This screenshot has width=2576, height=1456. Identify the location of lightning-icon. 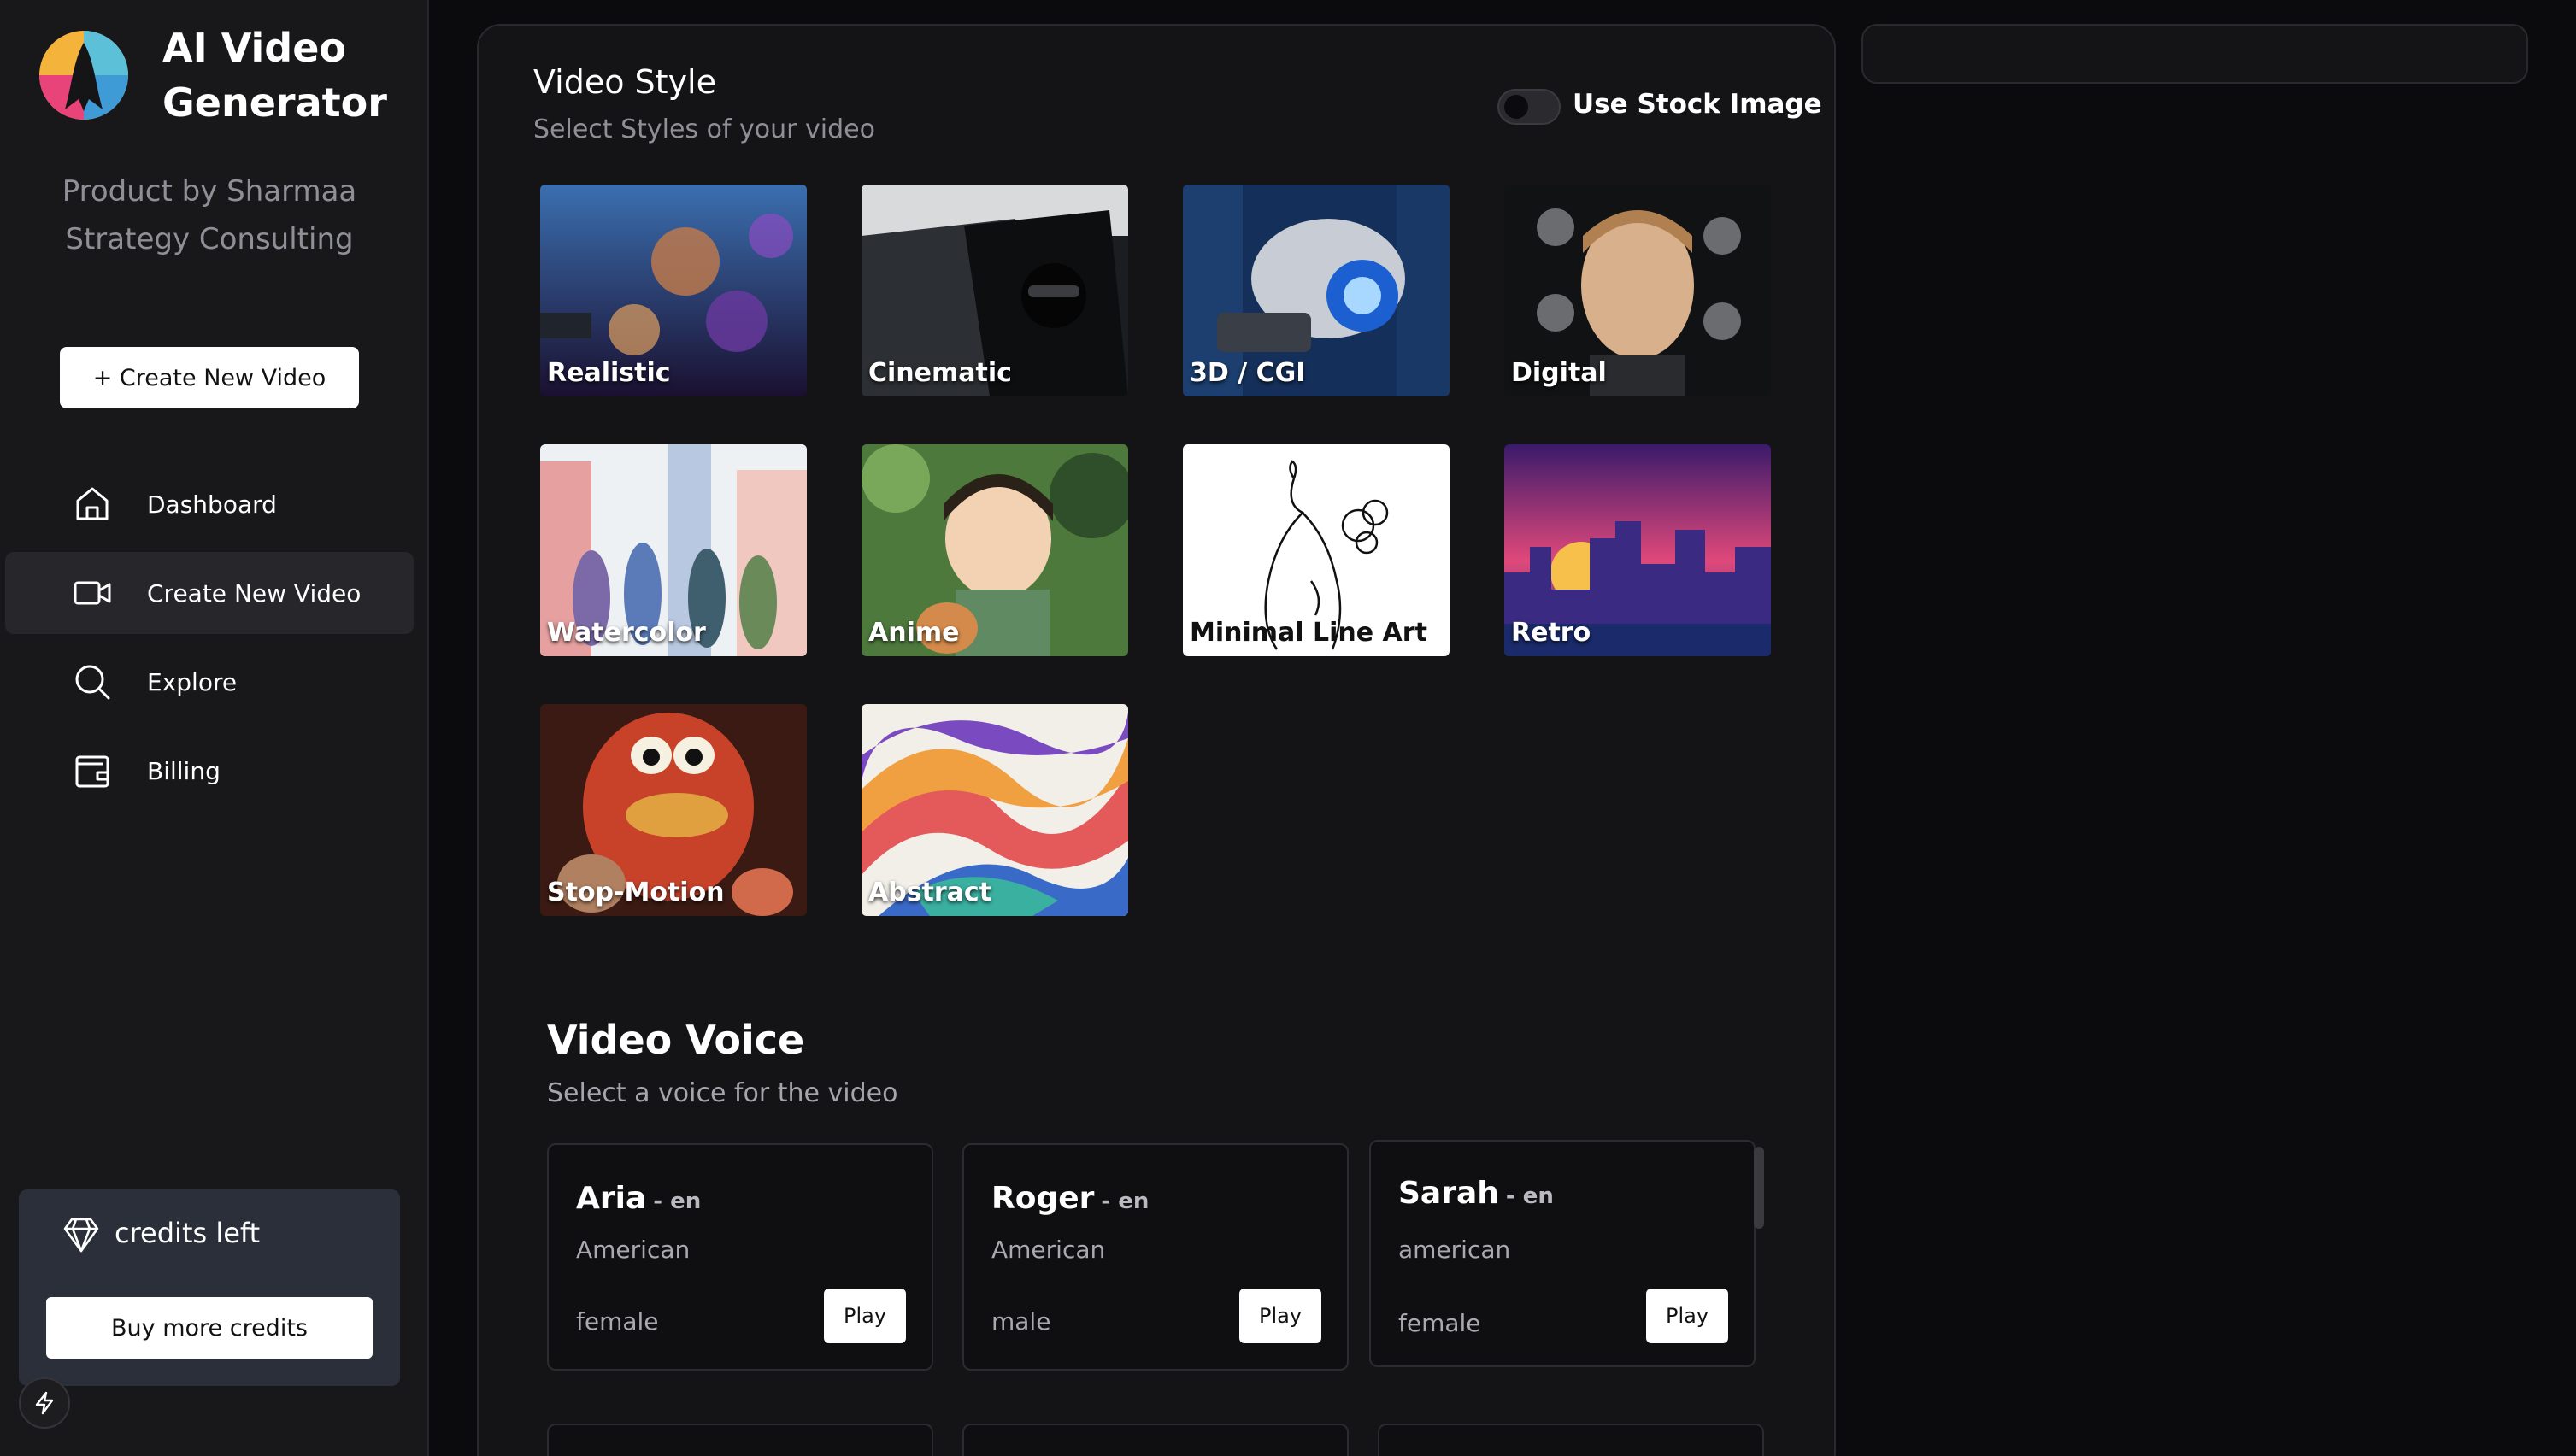
(44, 1403).